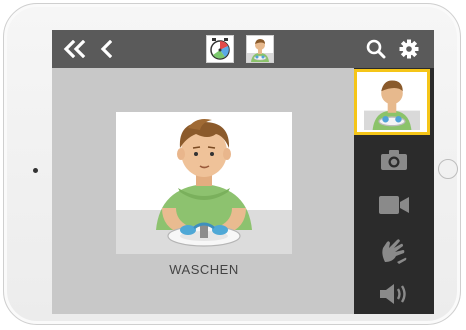 This screenshot has width=466, height=330. I want to click on gear-icon, so click(409, 49).